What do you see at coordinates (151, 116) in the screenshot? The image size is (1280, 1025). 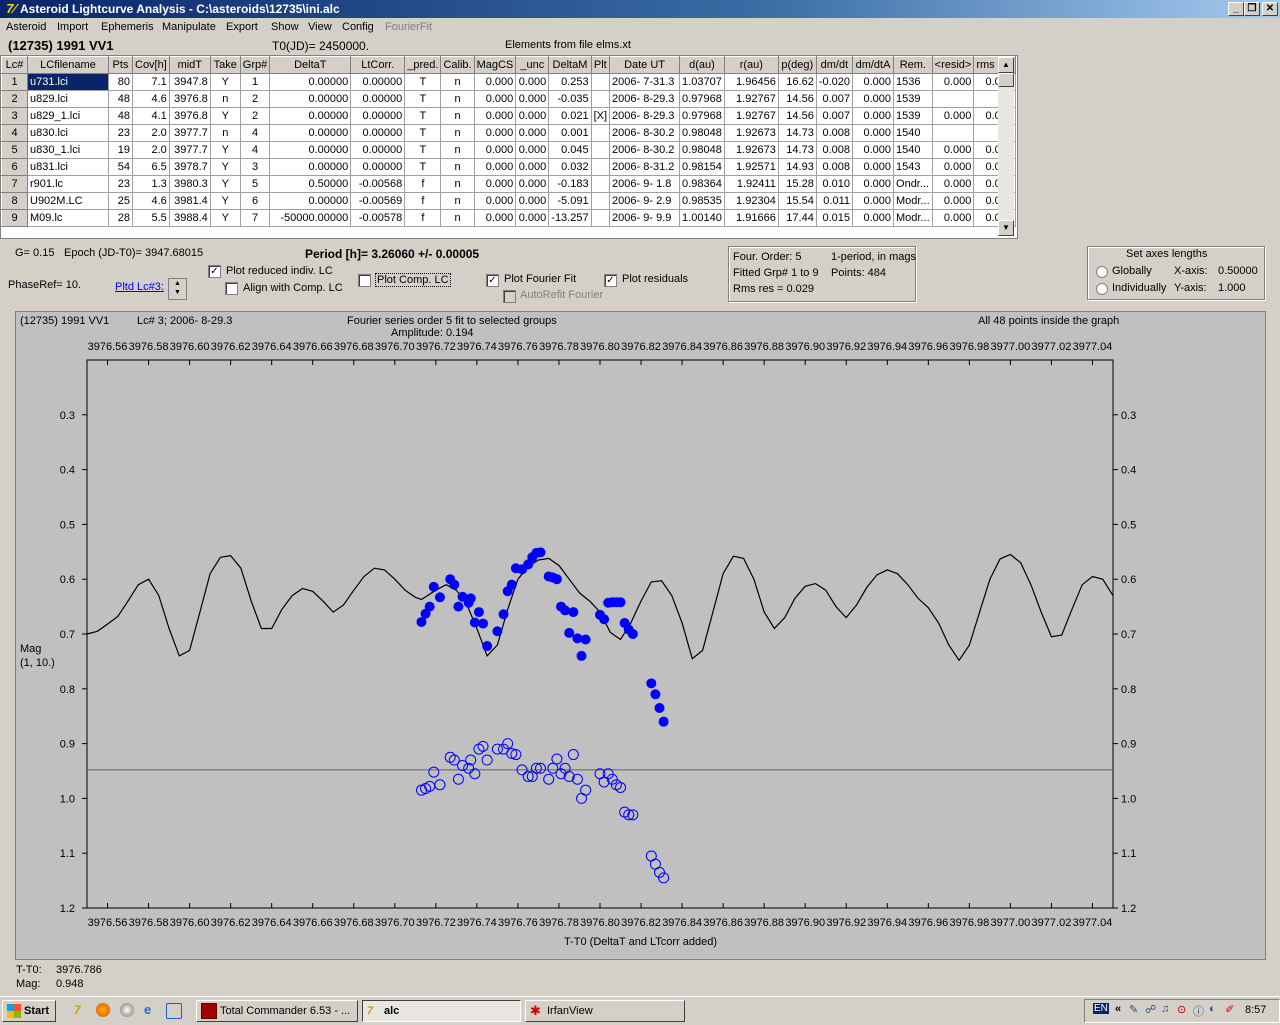 I see `table-cell: 4.1` at bounding box center [151, 116].